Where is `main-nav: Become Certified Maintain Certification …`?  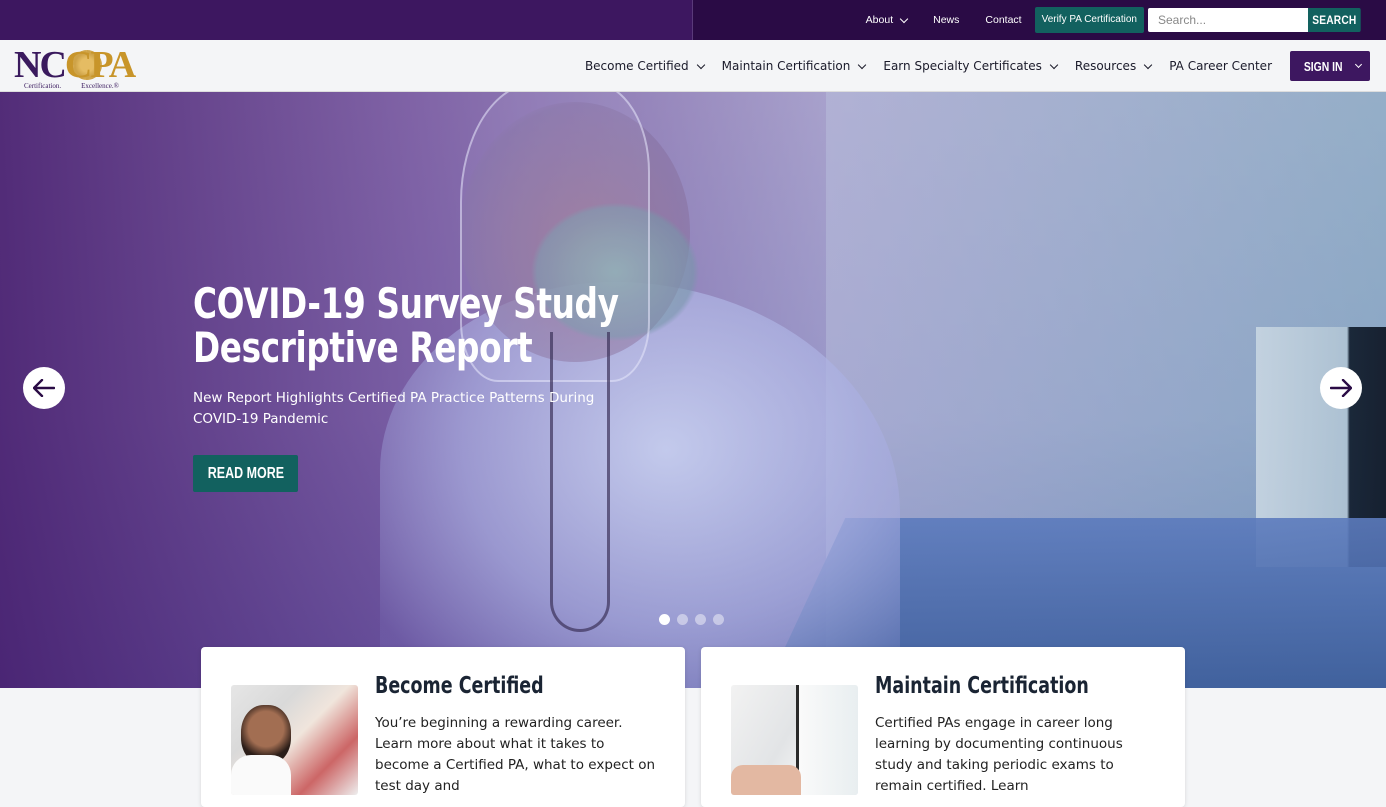
main-nav: Become Certified Maintain Certification … is located at coordinates (977, 66).